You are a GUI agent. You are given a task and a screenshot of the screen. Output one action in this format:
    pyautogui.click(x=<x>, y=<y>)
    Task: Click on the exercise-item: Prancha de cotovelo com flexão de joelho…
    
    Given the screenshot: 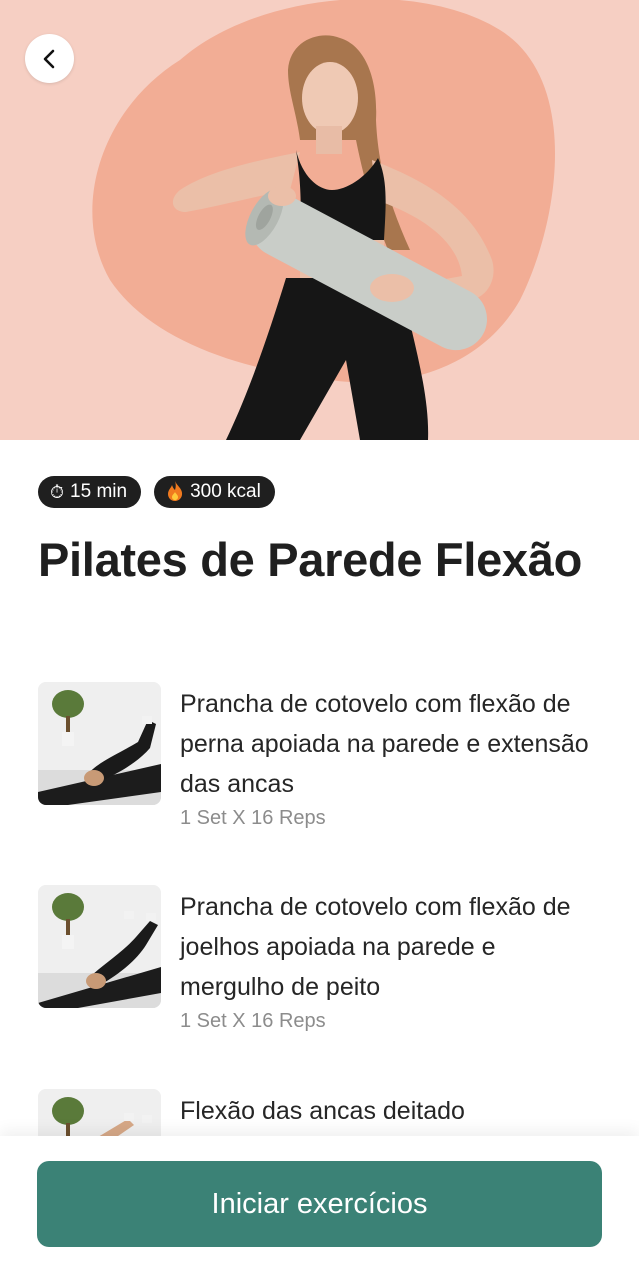 What is the action you would take?
    pyautogui.click(x=323, y=965)
    